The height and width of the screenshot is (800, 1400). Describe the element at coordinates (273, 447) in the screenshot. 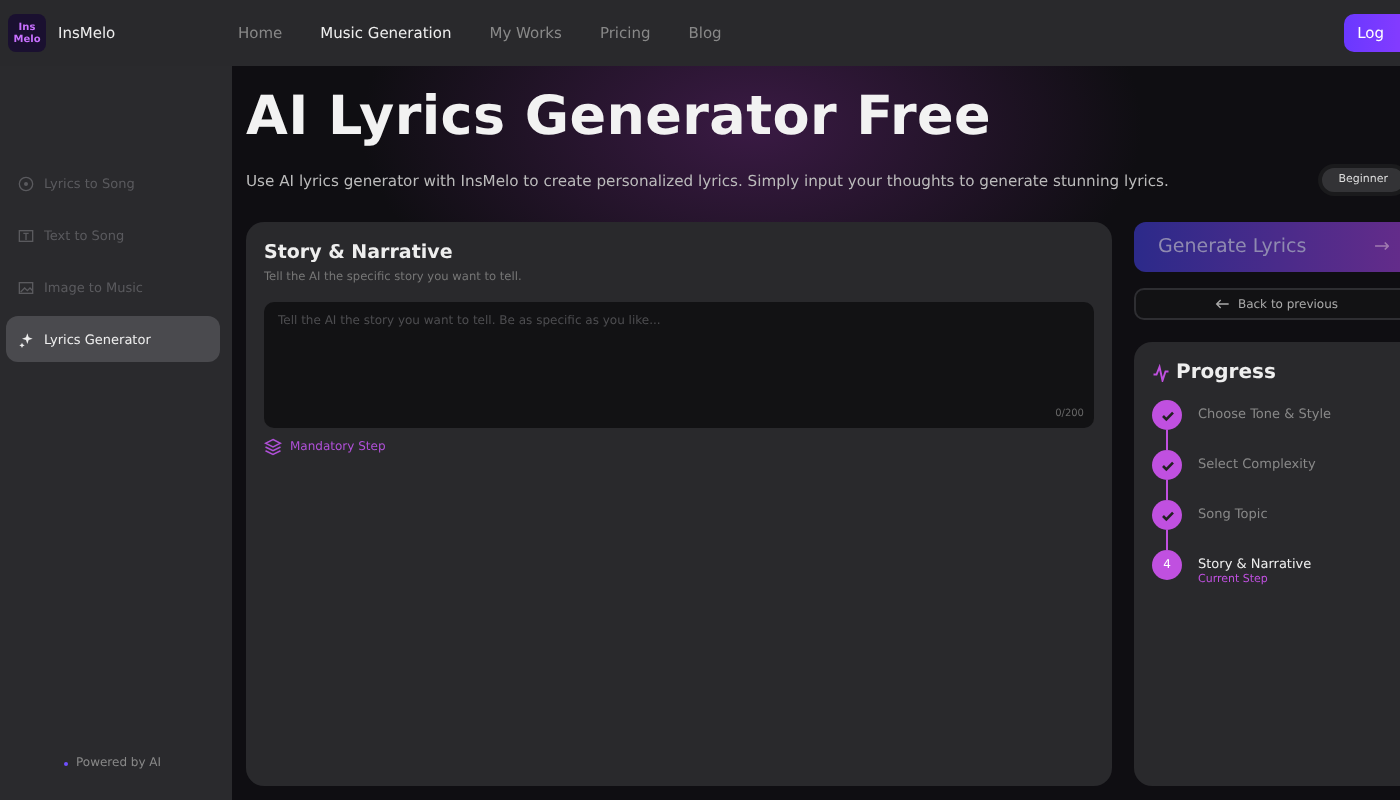

I see `layers-icon` at that location.